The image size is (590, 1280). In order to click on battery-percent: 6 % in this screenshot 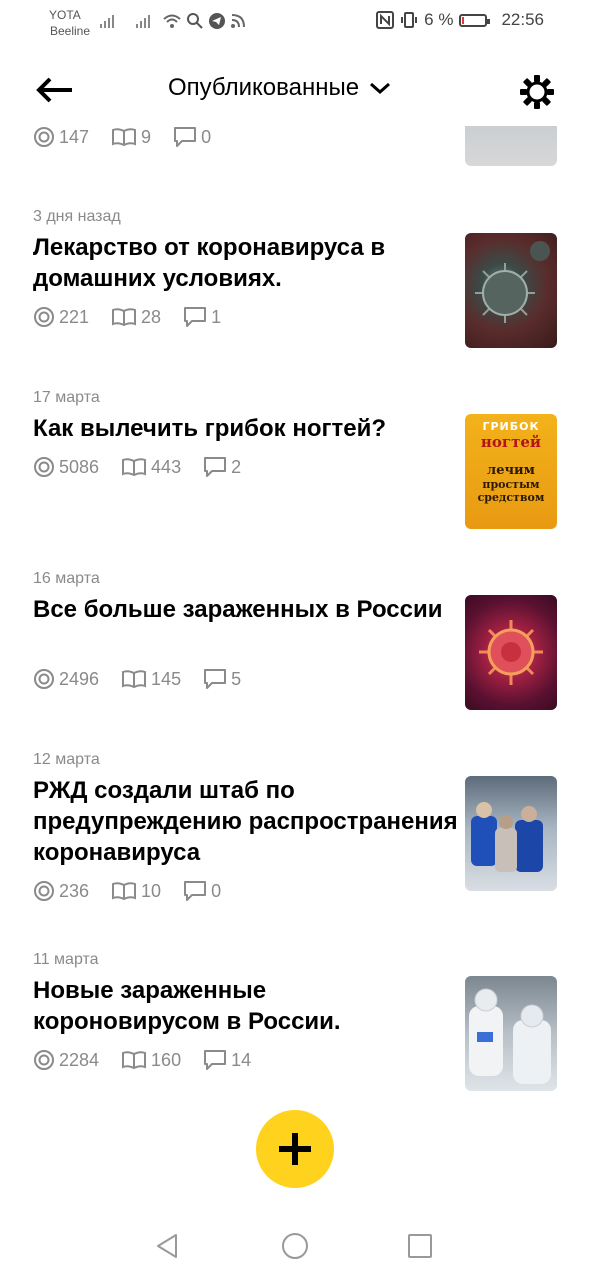, I will do `click(439, 19)`.